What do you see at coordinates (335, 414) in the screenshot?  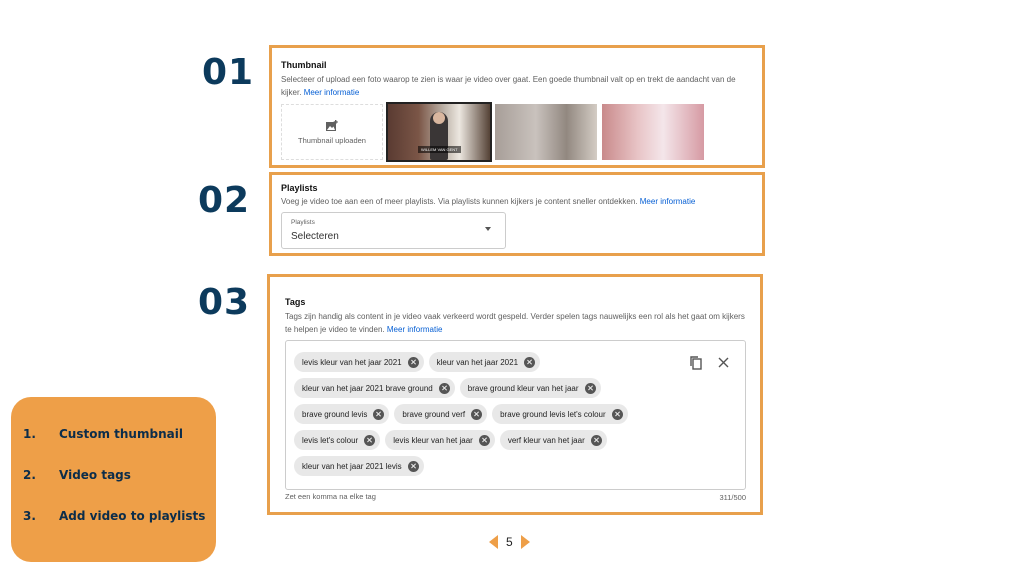 I see `tag-chip-label: brave ground levis` at bounding box center [335, 414].